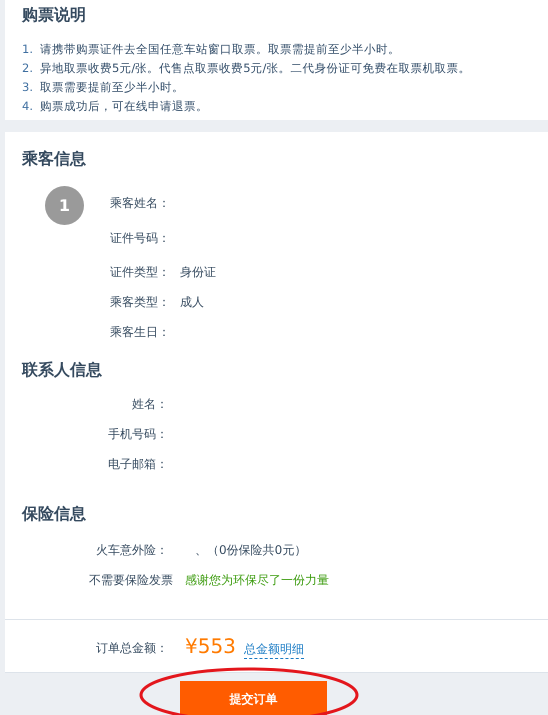 The image size is (548, 715). What do you see at coordinates (138, 464) in the screenshot?
I see `field-label: 电子邮箱：` at bounding box center [138, 464].